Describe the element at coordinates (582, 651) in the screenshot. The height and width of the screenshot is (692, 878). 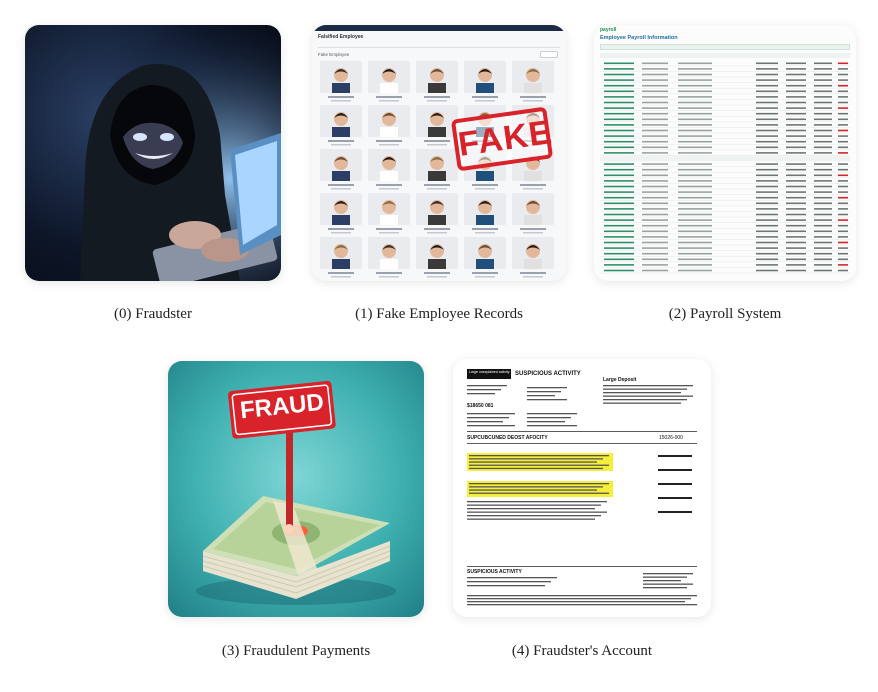
I see `caption-fraudsters-account: (4) Fraudster's Account` at that location.